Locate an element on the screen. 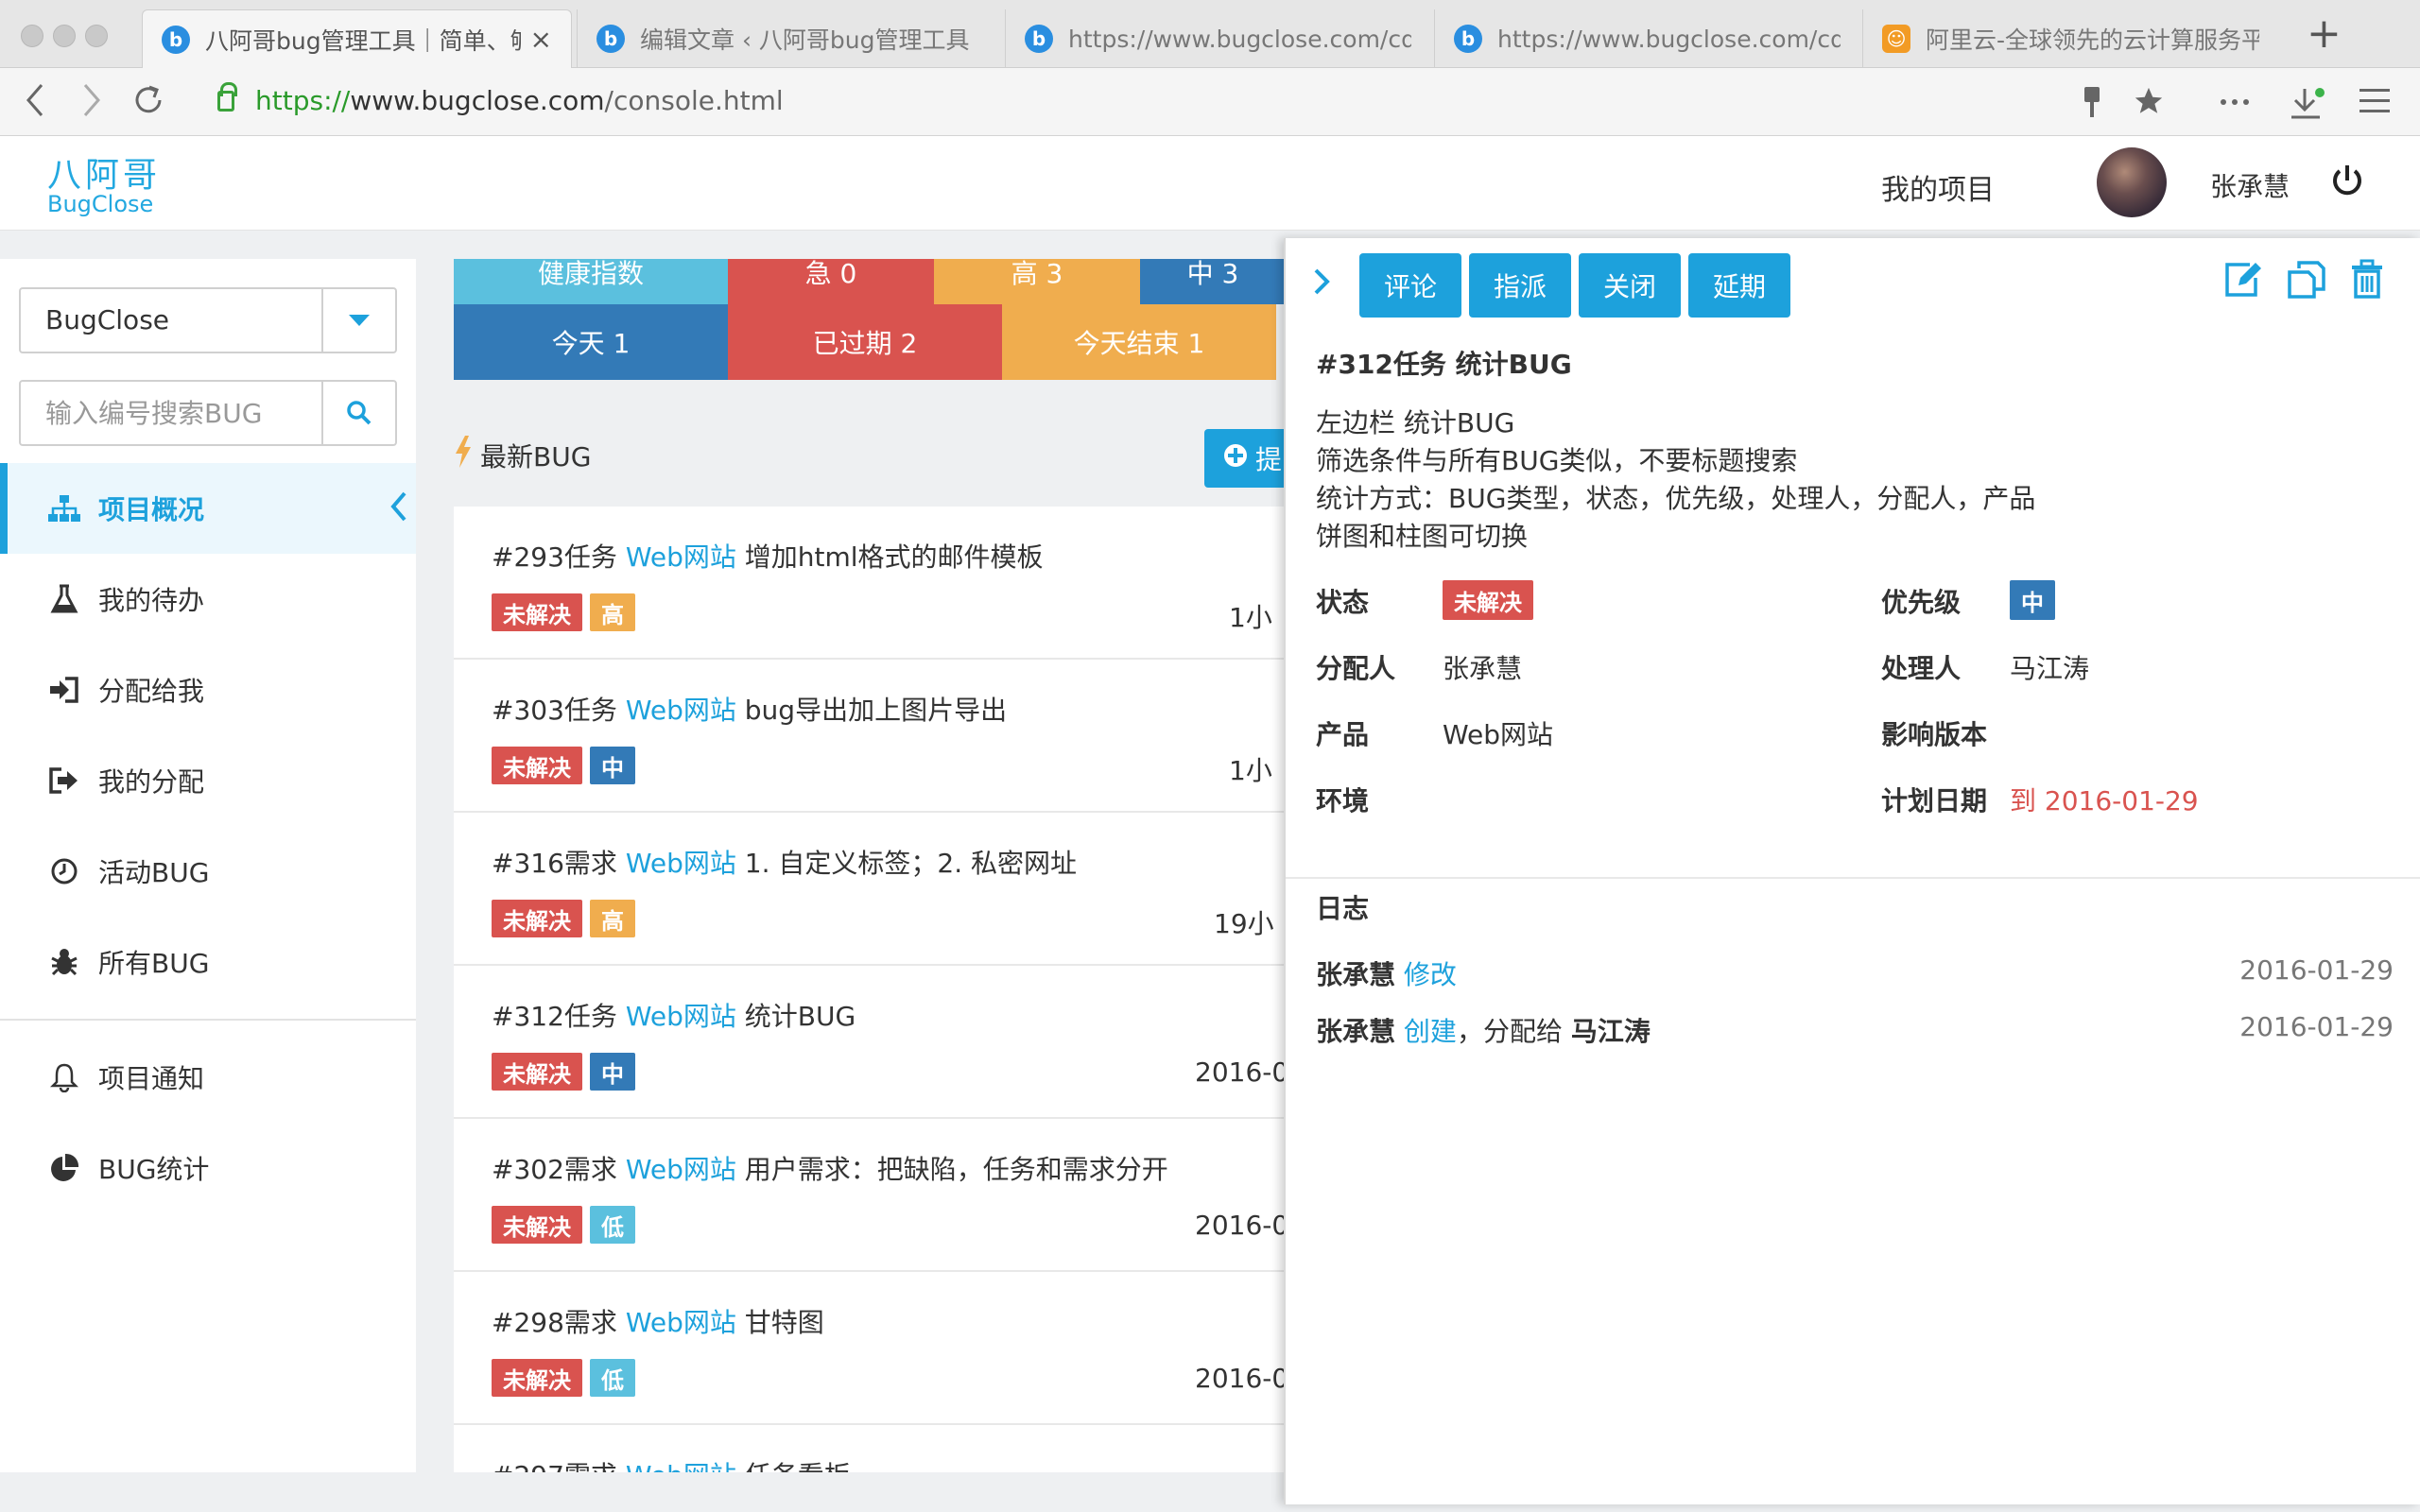 The image size is (2420, 1512). logo-title: 八阿哥 is located at coordinates (104, 172).